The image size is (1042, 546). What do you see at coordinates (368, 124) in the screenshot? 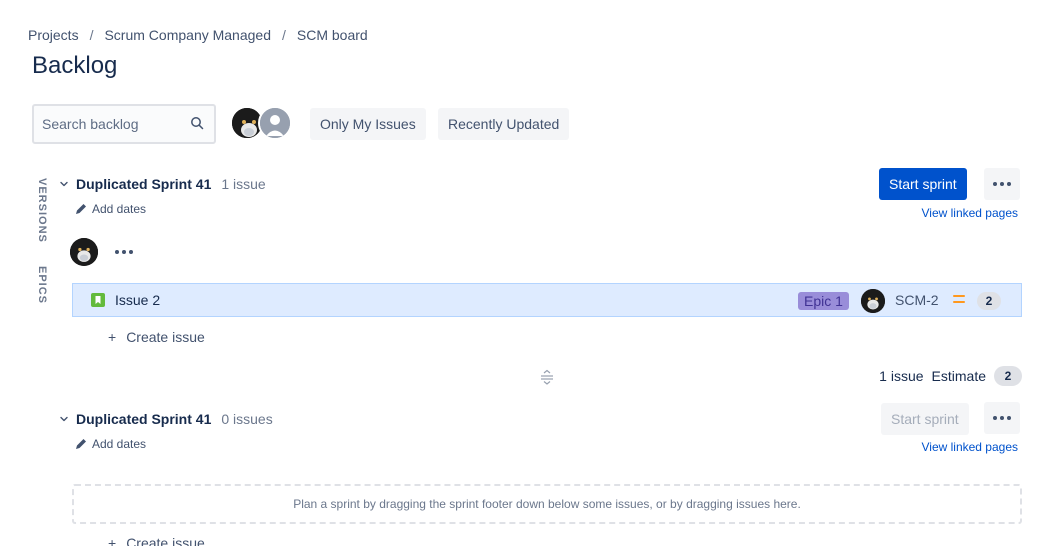
I see `only-my-issues-button: Only My Issues` at bounding box center [368, 124].